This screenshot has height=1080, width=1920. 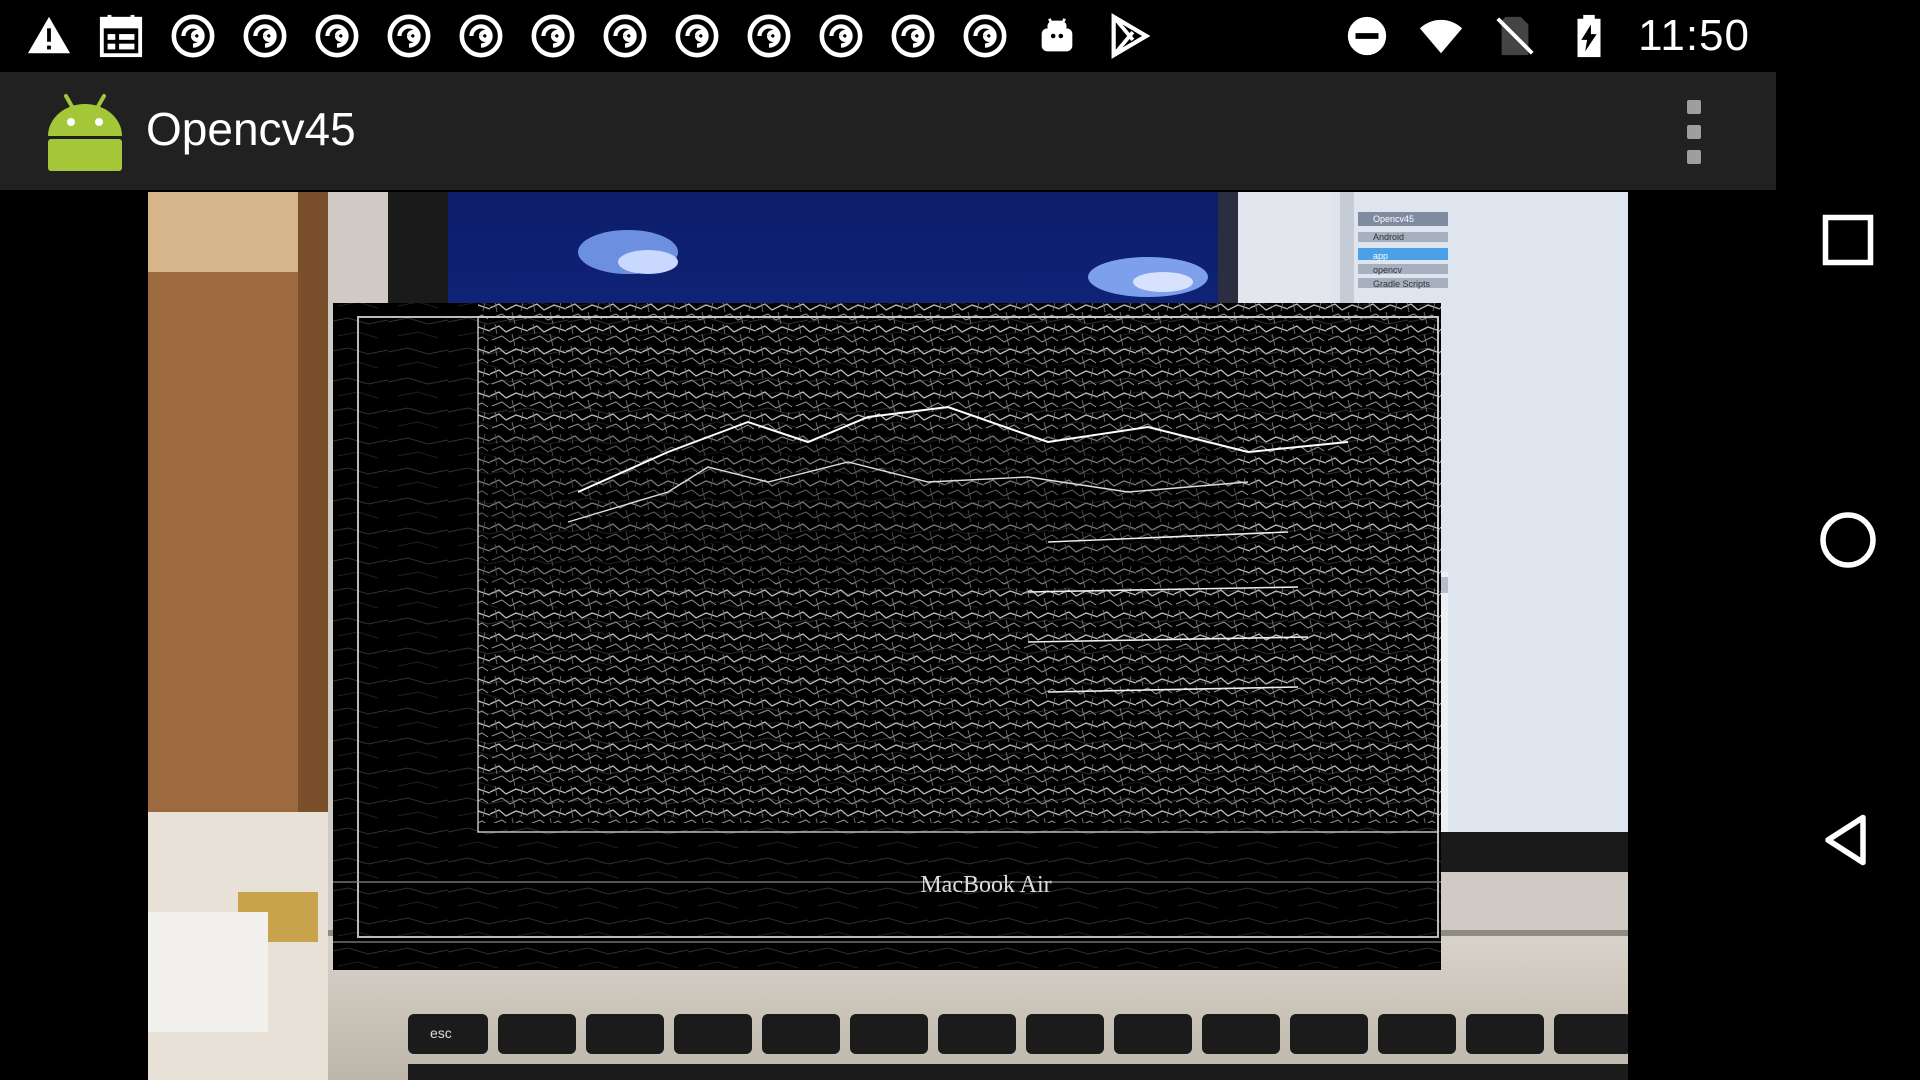 What do you see at coordinates (985, 885) in the screenshot?
I see `macbook-air-label: MacBook Air` at bounding box center [985, 885].